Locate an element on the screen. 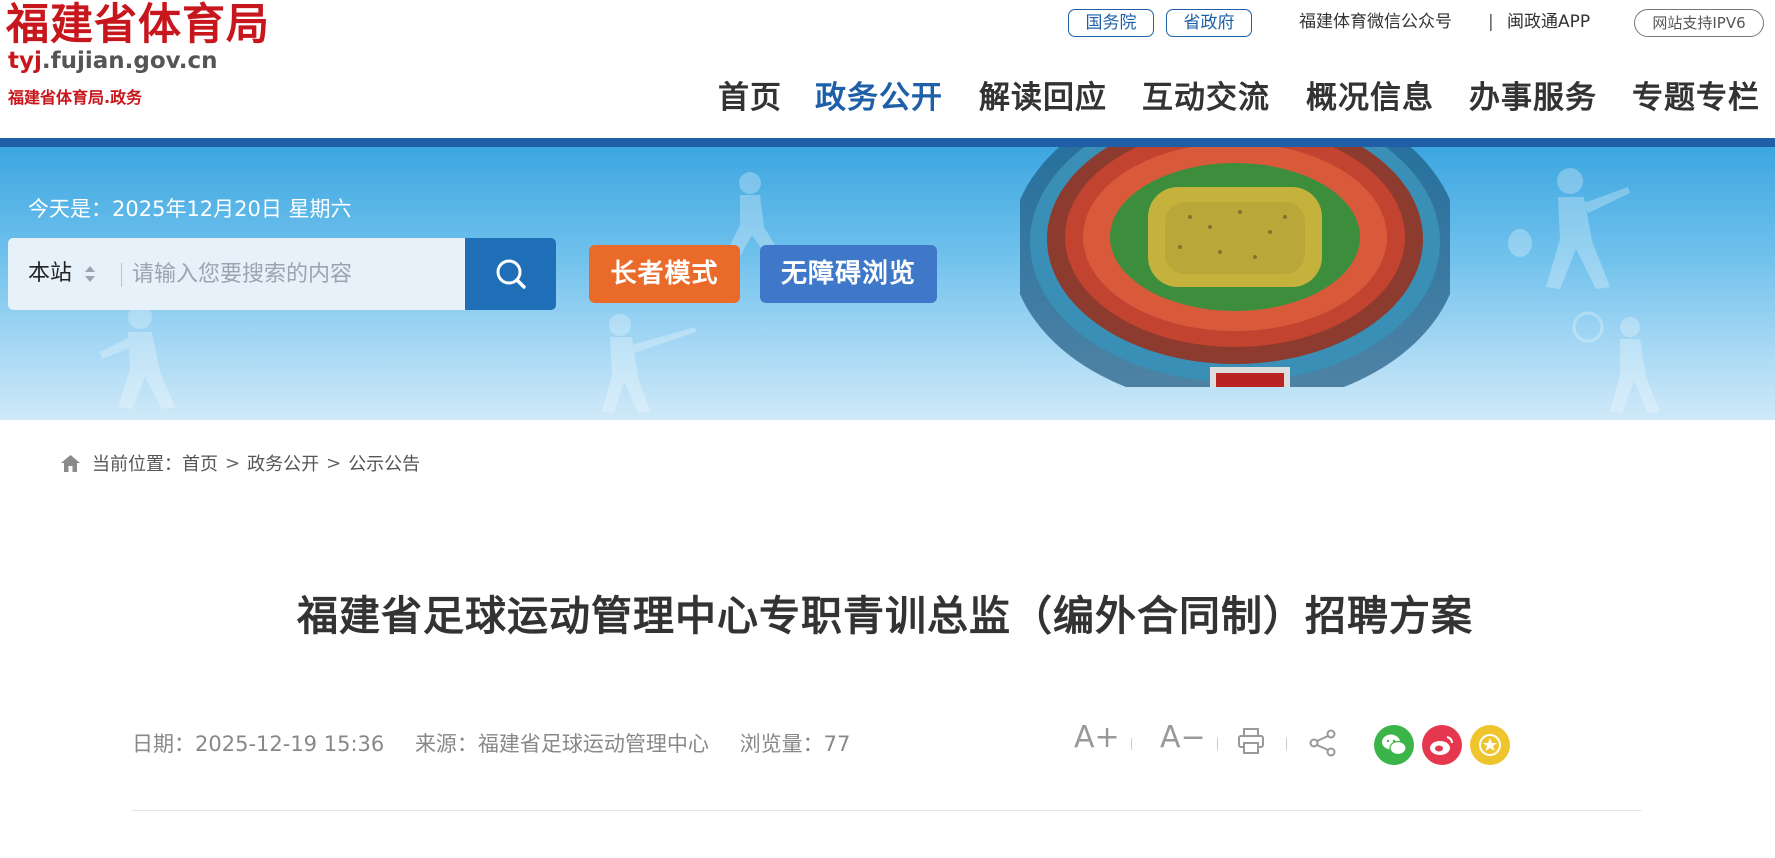  ipv6-badge: 网站支持IPV6 is located at coordinates (1699, 23).